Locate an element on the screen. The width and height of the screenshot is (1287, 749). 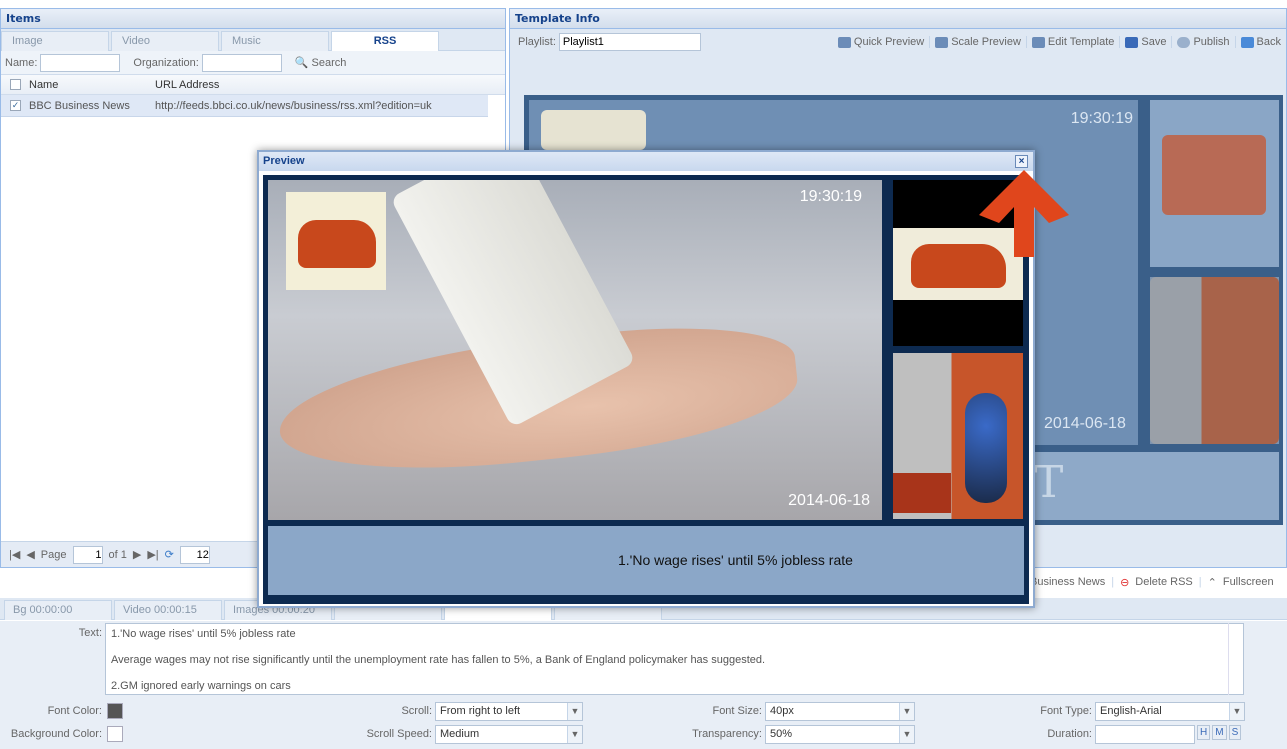
last-page-icon: ▶| is located at coordinates (152, 554).